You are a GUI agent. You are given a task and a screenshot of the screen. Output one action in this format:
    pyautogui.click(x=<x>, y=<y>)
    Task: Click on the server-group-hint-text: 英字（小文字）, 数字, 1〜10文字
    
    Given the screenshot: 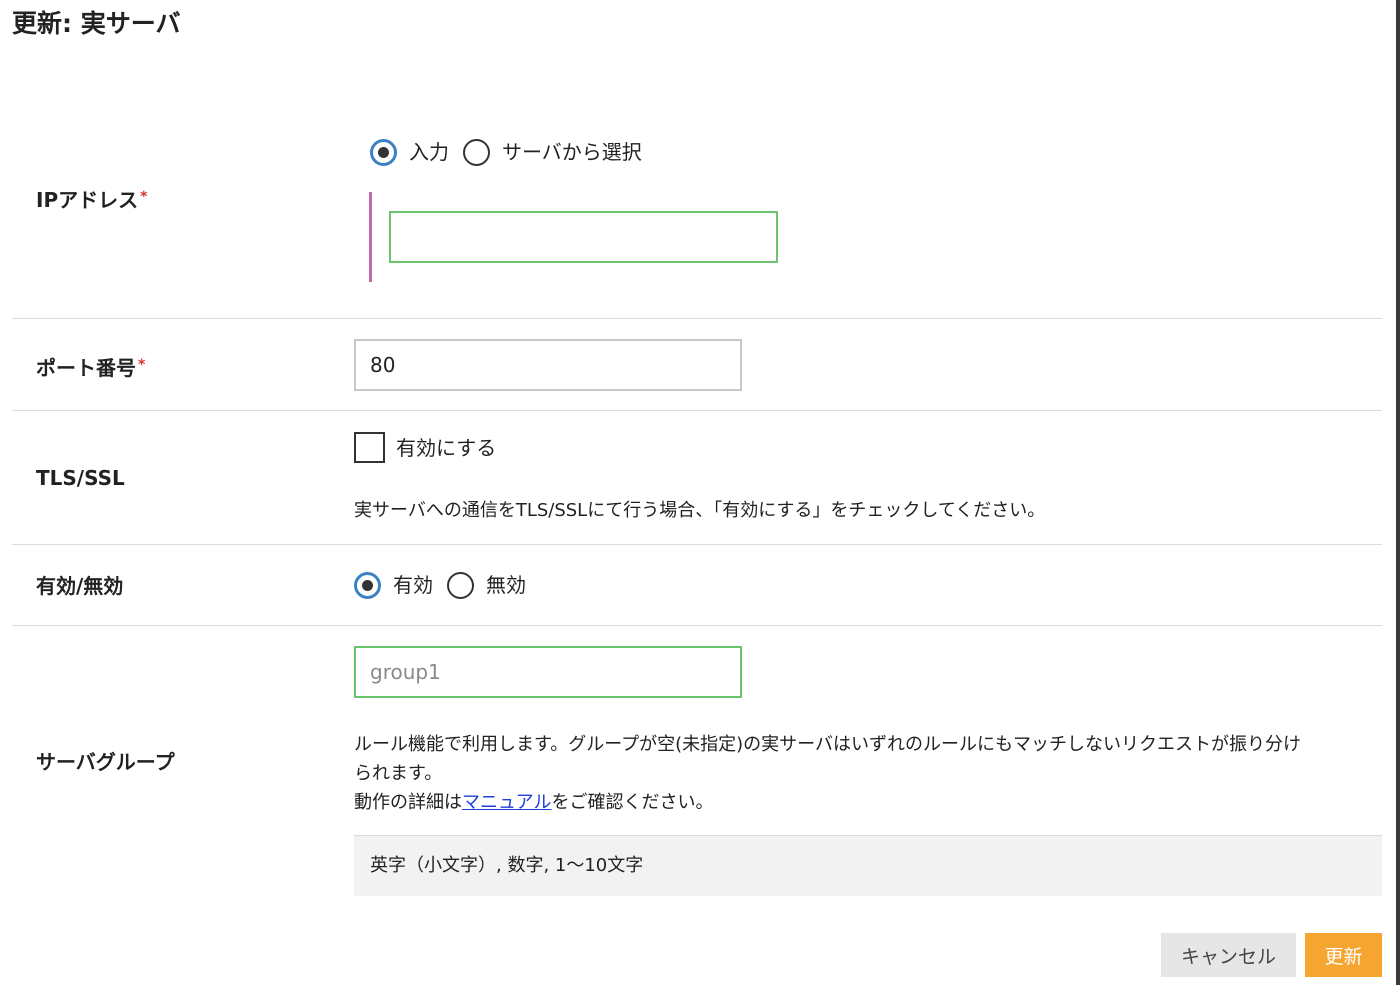 What is the action you would take?
    pyautogui.click(x=507, y=865)
    